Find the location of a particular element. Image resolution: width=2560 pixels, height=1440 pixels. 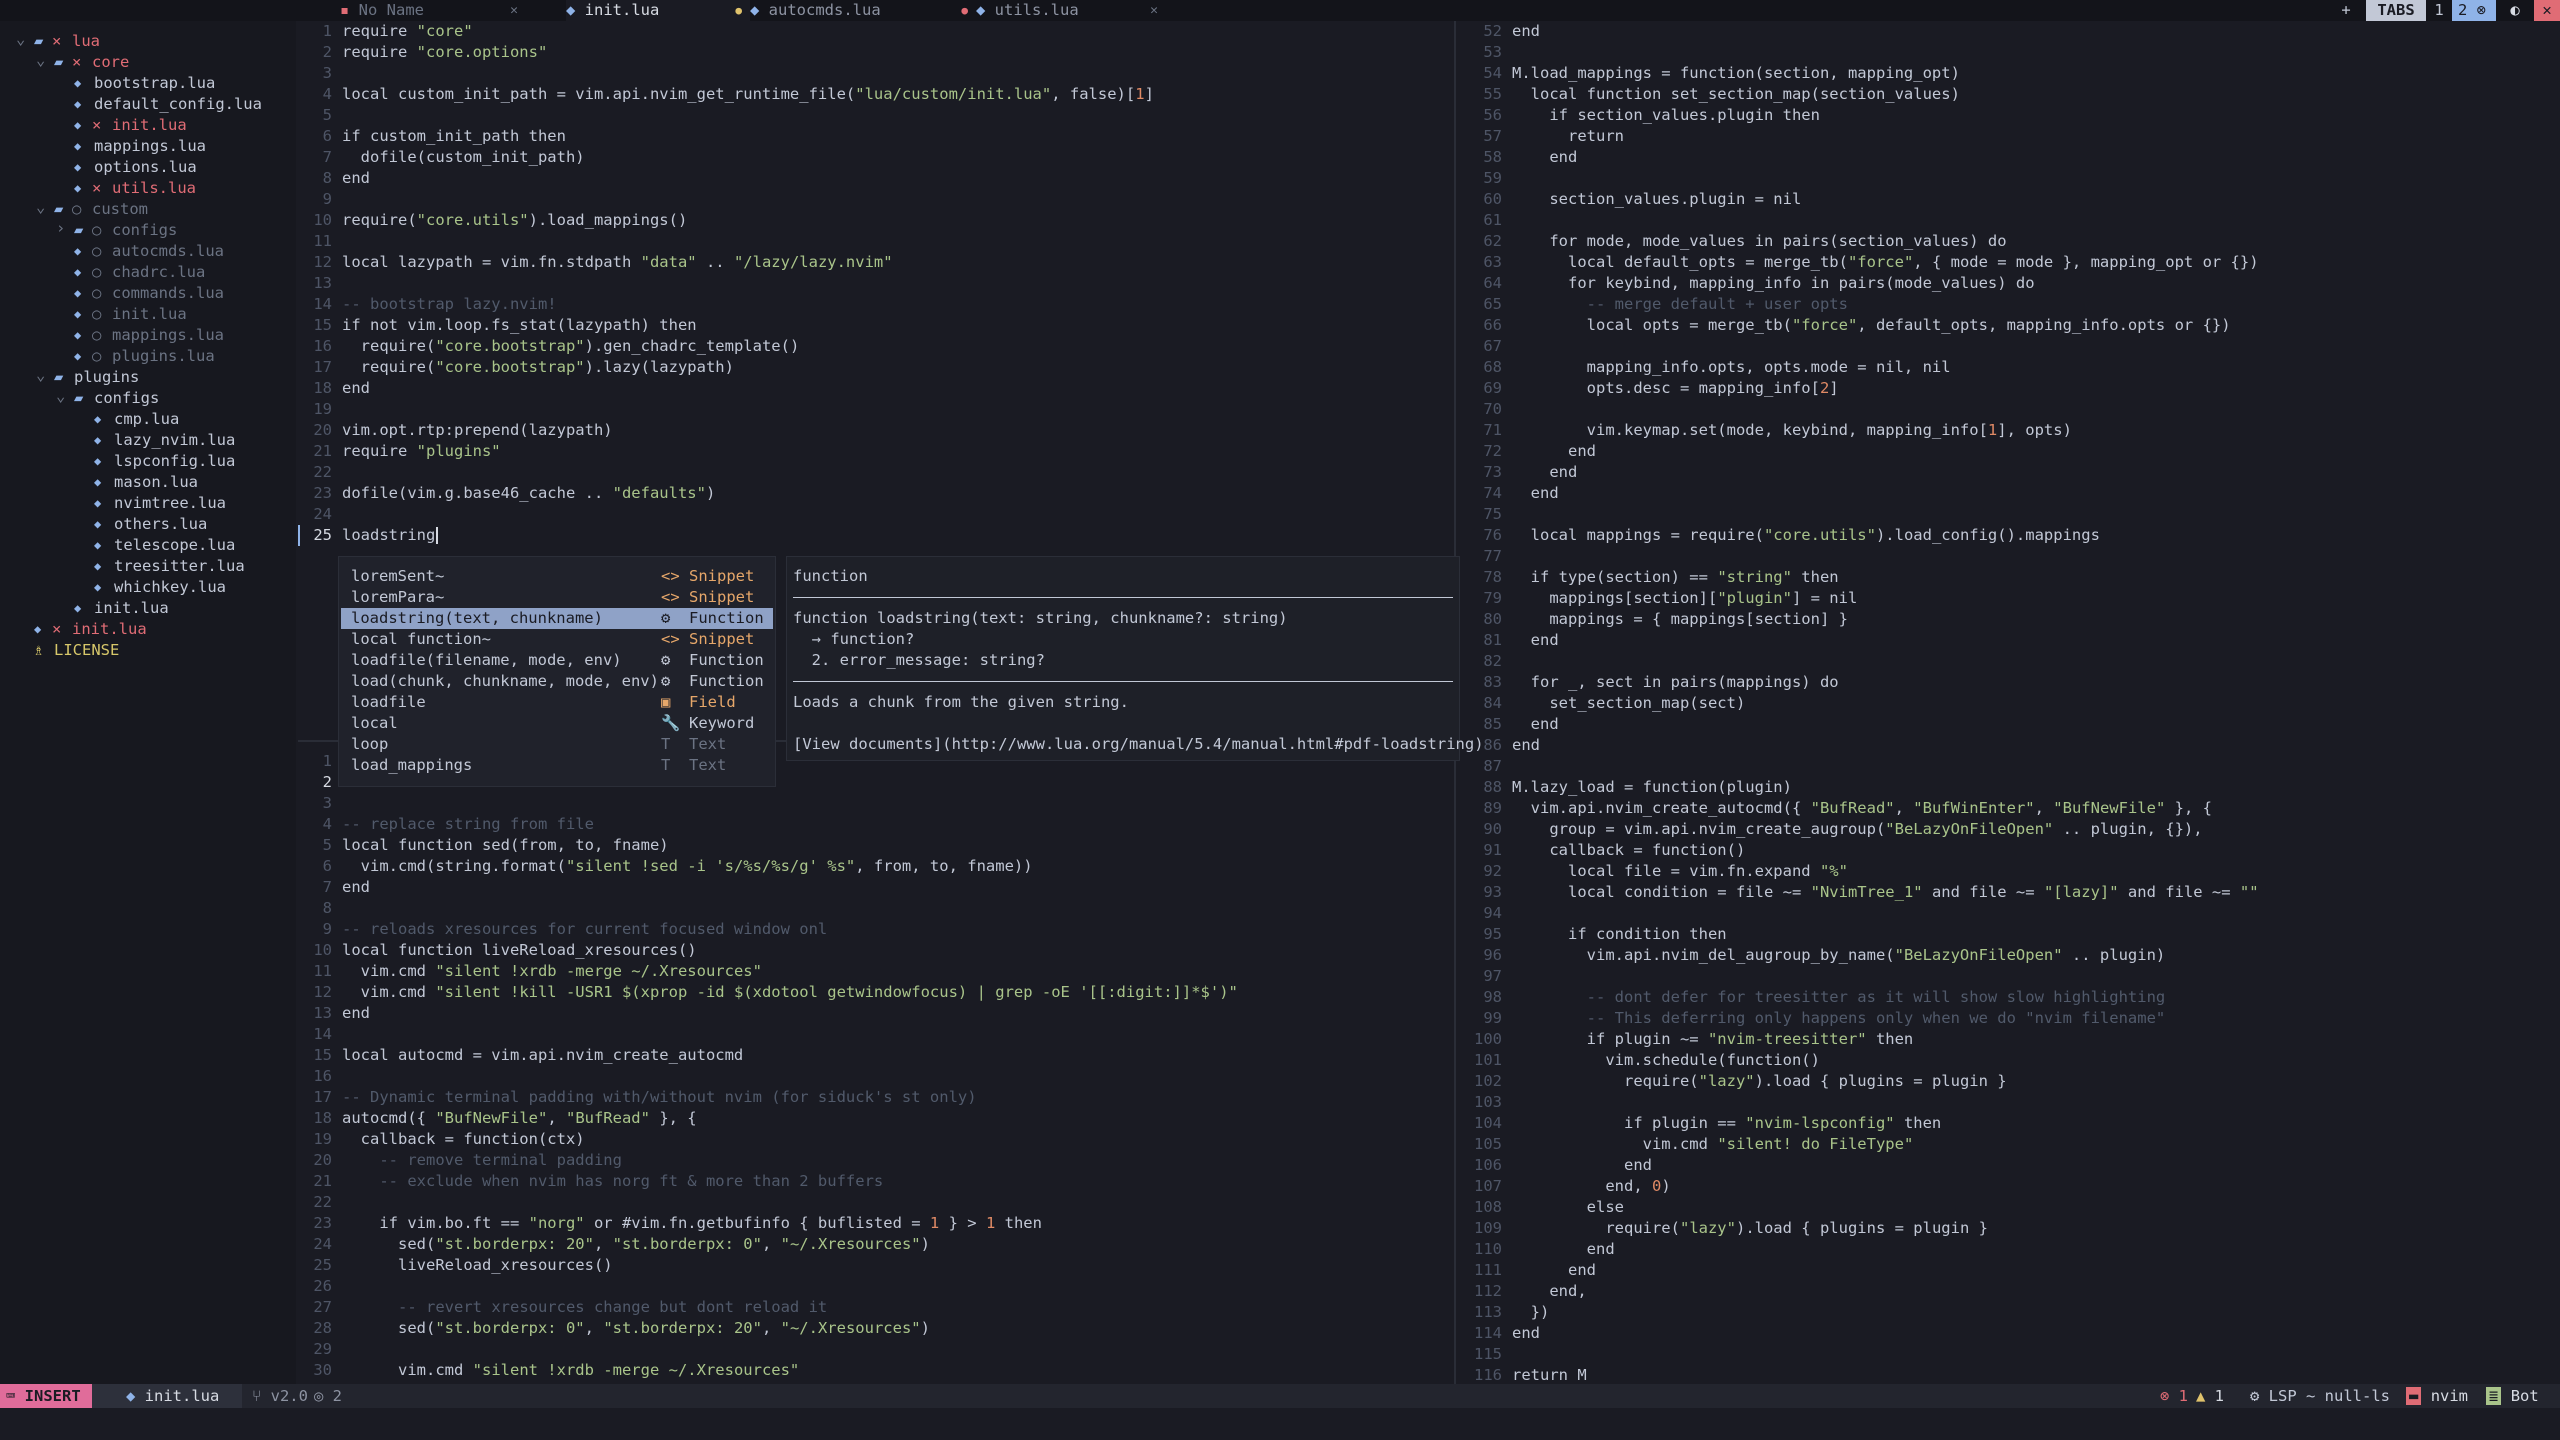

code-line: 65 -- merge default + user opts is located at coordinates (2008, 304).